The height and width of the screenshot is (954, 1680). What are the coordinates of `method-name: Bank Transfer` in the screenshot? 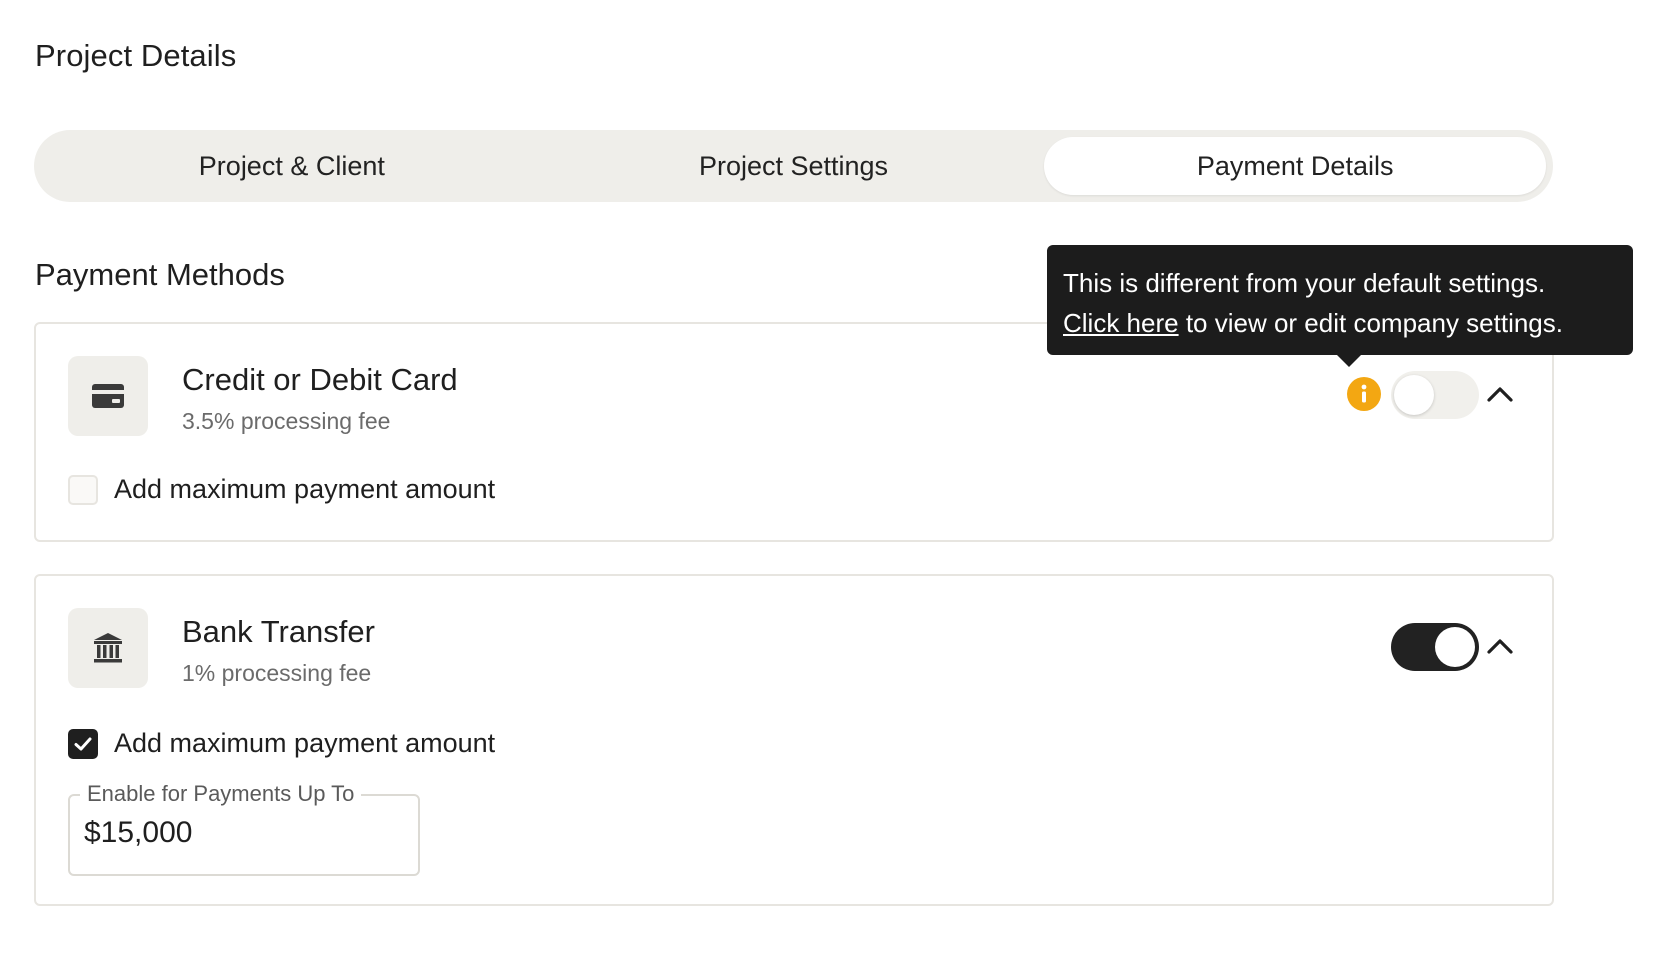 It's located at (278, 631).